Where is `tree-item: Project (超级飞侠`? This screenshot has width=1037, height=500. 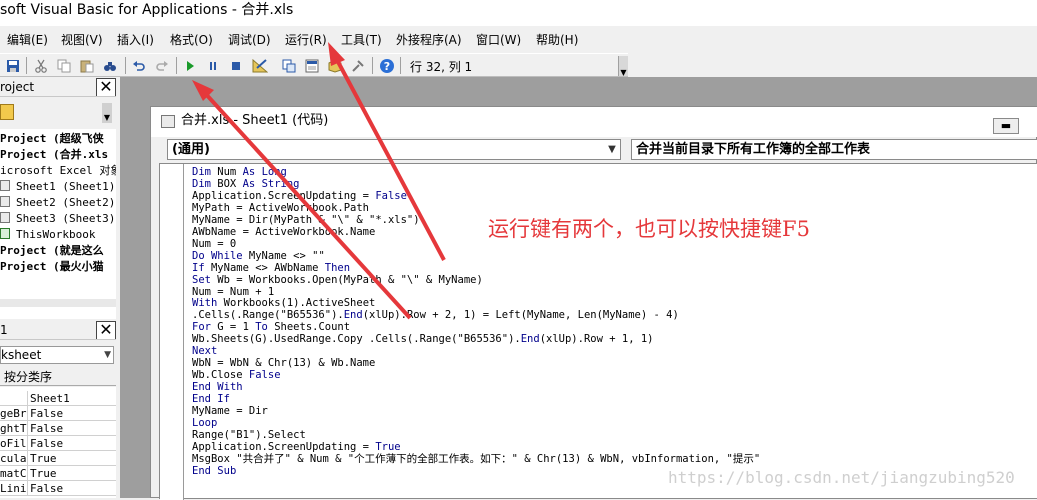 tree-item: Project (超级飞侠 is located at coordinates (52, 139).